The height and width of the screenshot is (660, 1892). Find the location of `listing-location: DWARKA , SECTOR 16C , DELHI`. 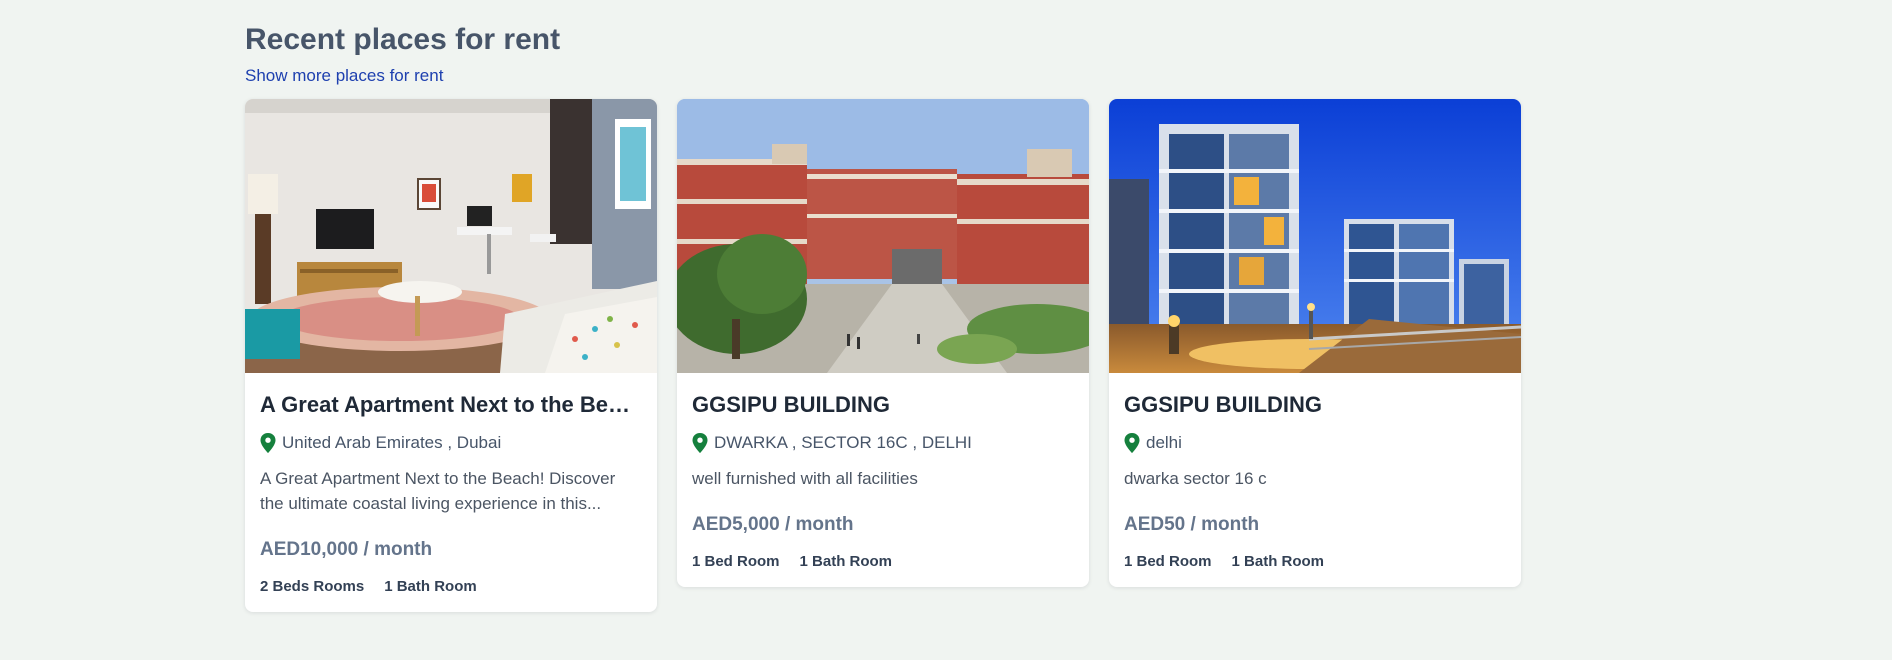

listing-location: DWARKA , SECTOR 16C , DELHI is located at coordinates (883, 443).